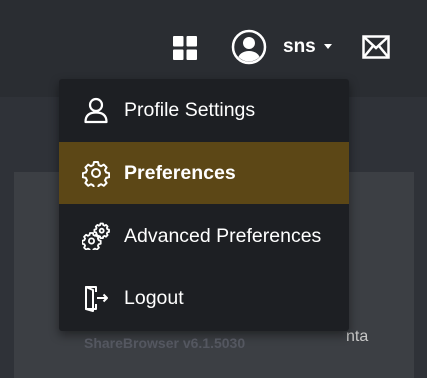 Image resolution: width=427 pixels, height=378 pixels. I want to click on user-name: sns, so click(299, 47).